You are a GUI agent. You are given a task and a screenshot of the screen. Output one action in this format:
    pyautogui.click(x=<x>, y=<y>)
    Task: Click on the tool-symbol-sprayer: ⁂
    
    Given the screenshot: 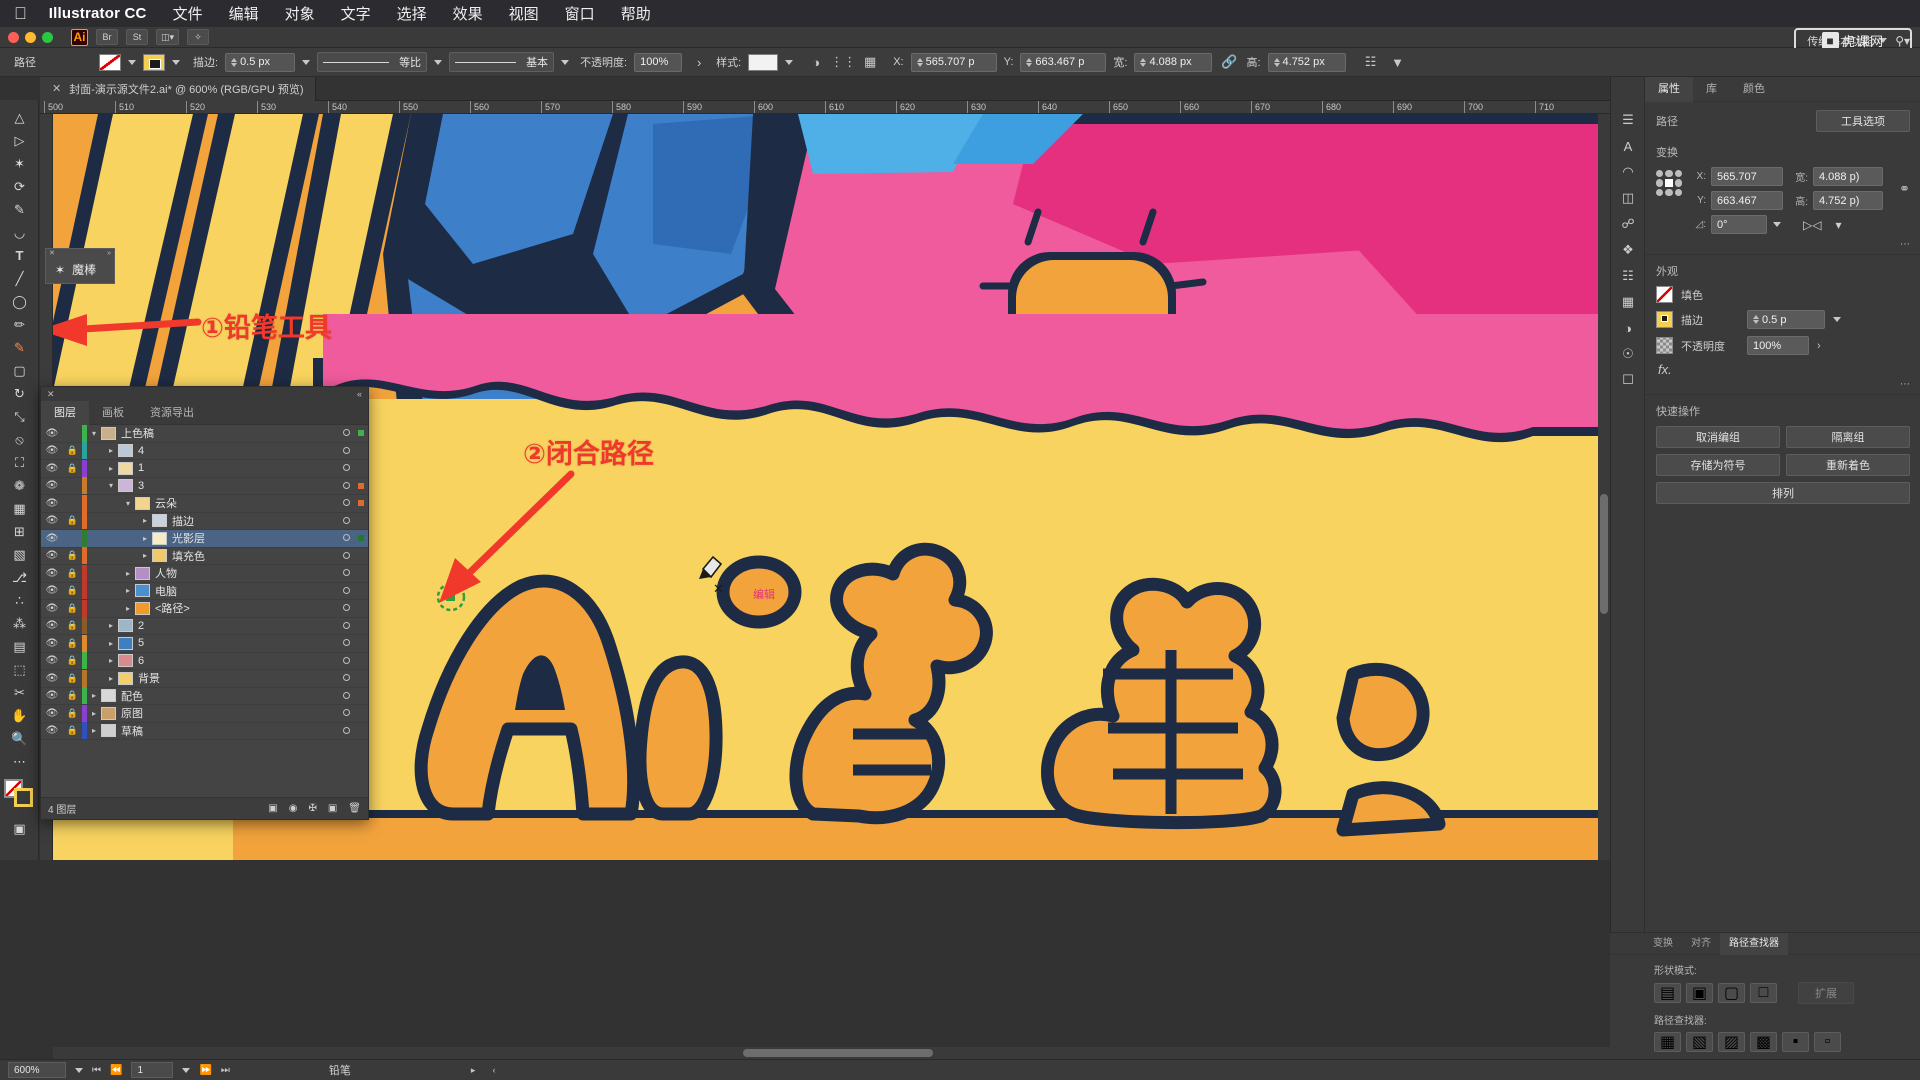 What is the action you would take?
    pyautogui.click(x=19, y=623)
    